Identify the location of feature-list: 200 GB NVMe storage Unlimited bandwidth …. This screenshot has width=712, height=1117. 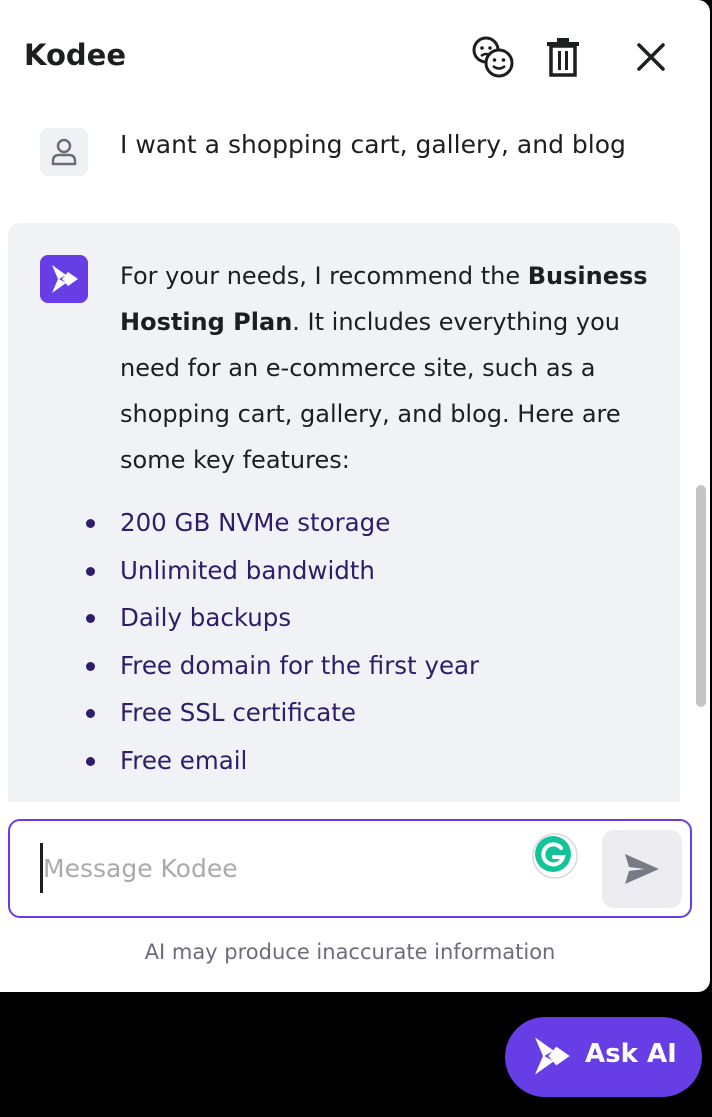
(282, 642).